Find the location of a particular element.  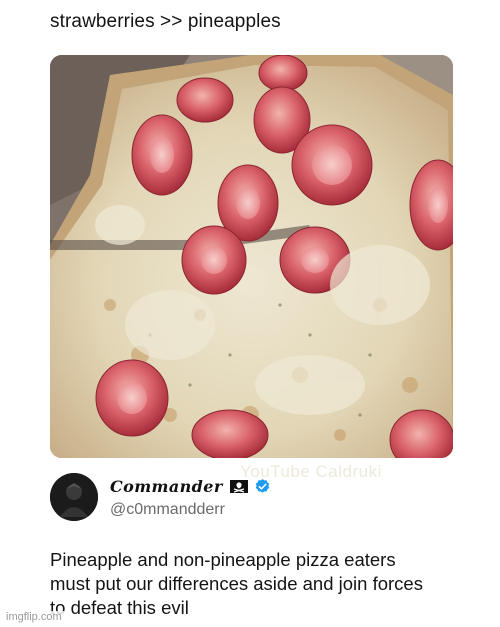

verified-badge-icon is located at coordinates (262, 486).